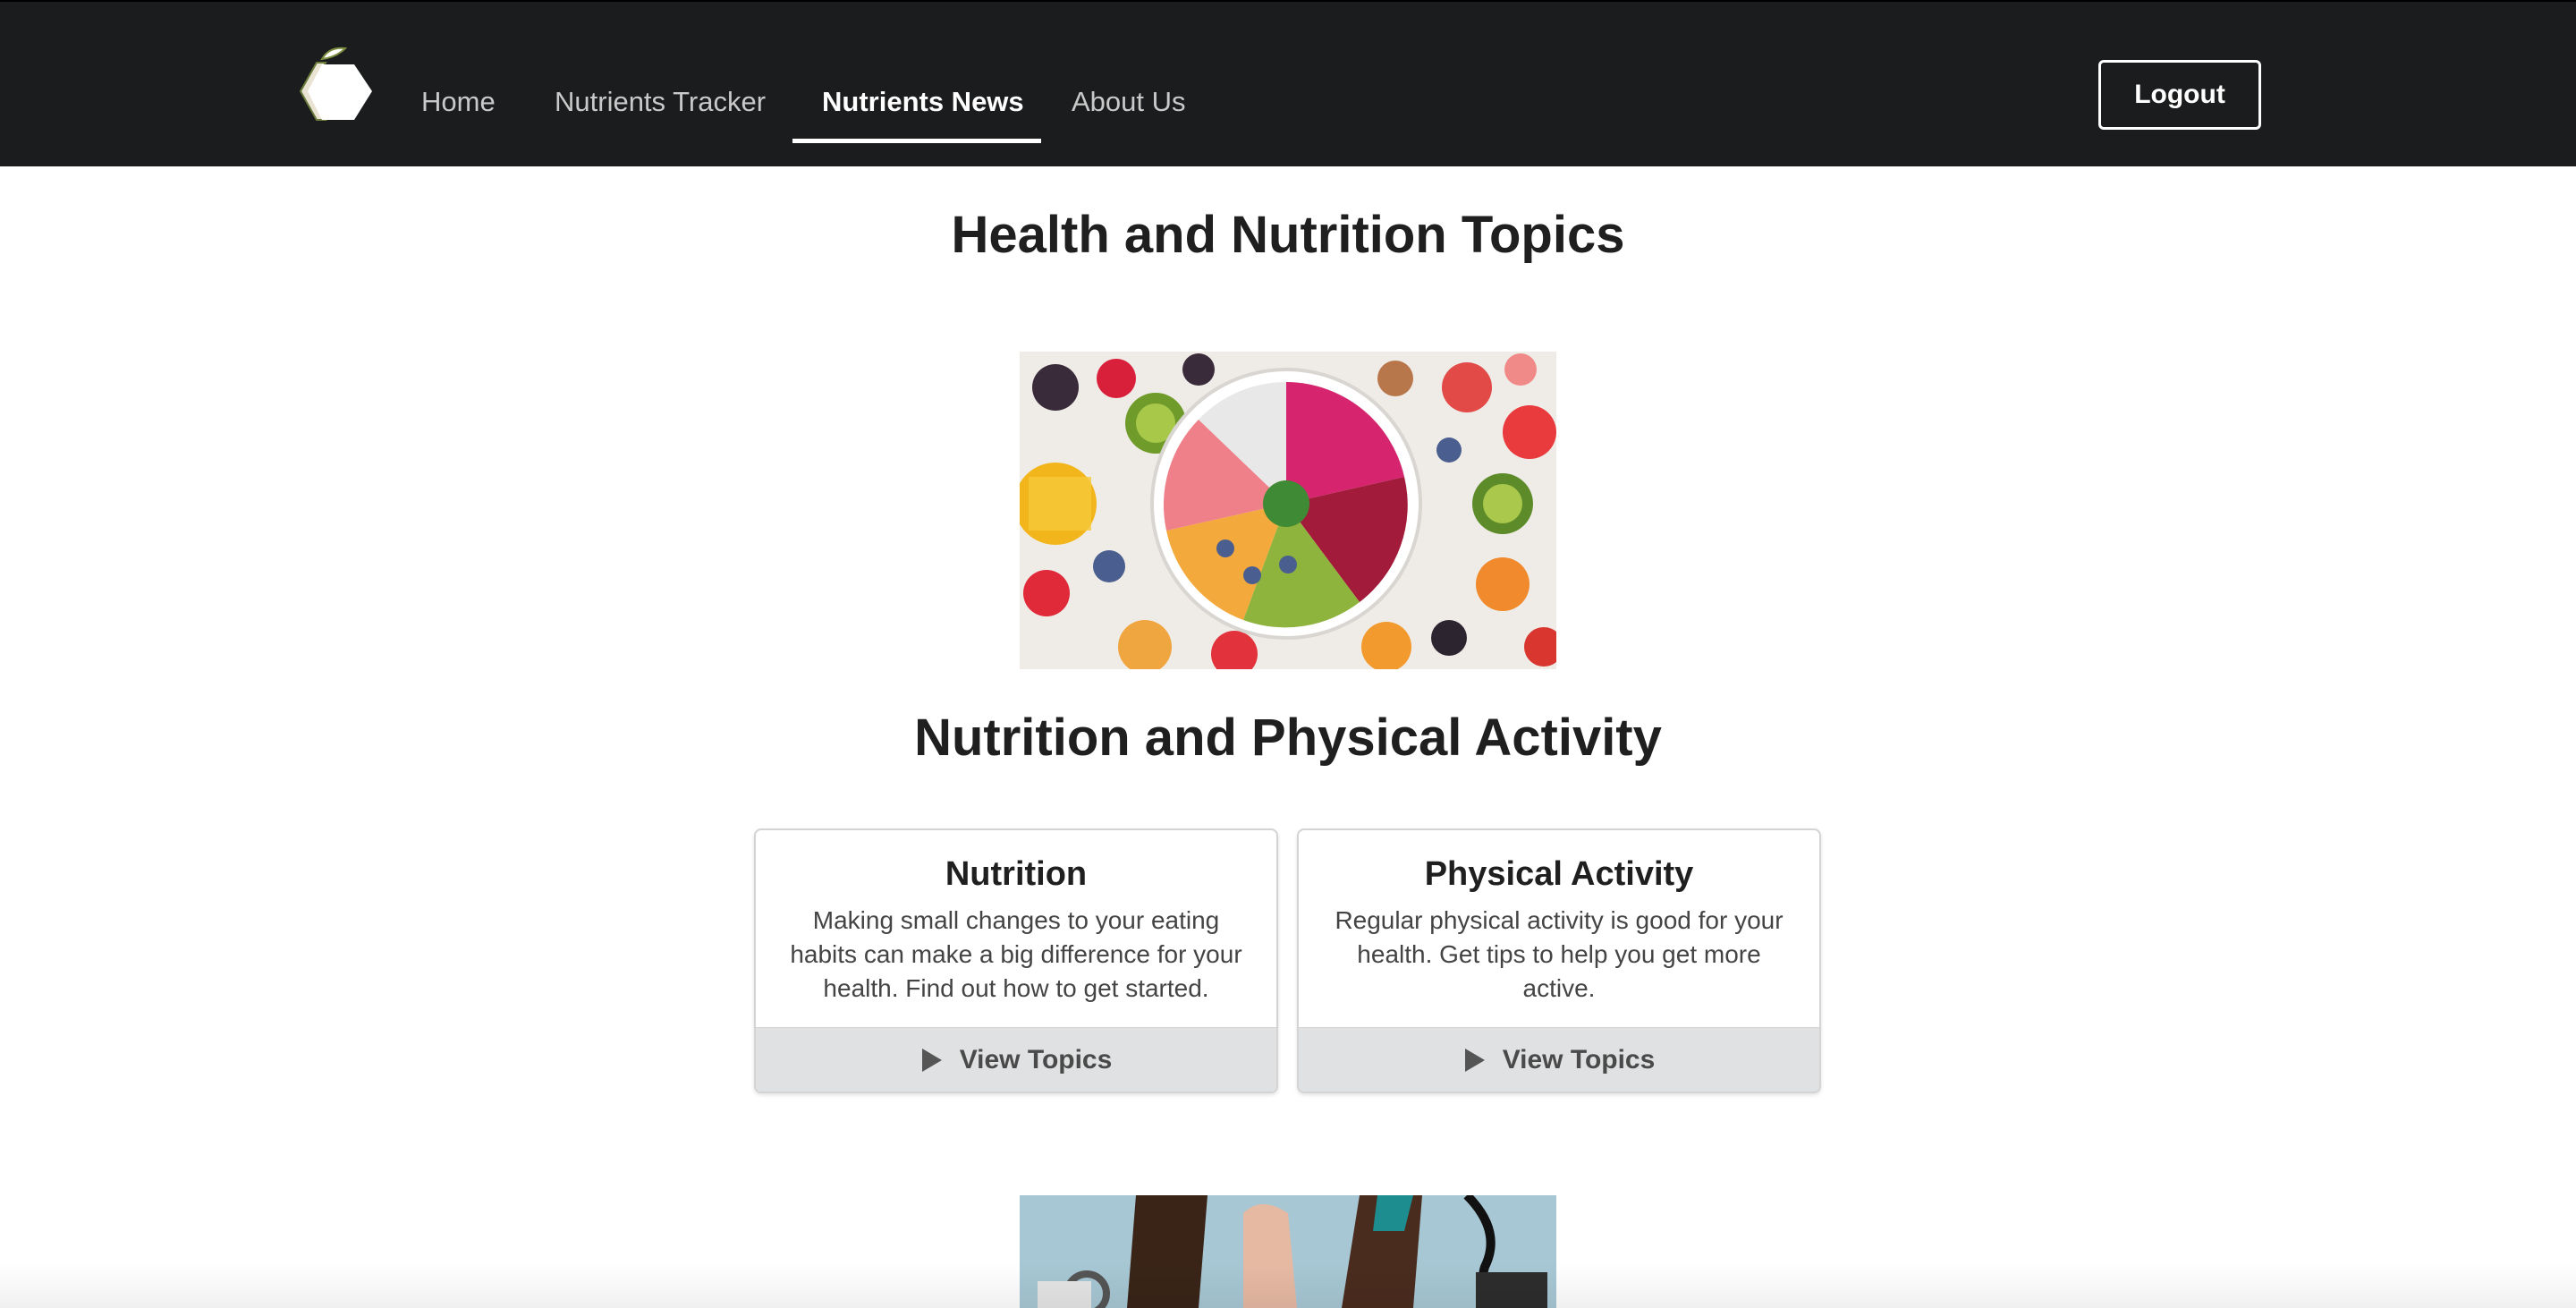 The height and width of the screenshot is (1308, 2576). What do you see at coordinates (336, 87) in the screenshot?
I see `hexagon-apple-logo-icon` at bounding box center [336, 87].